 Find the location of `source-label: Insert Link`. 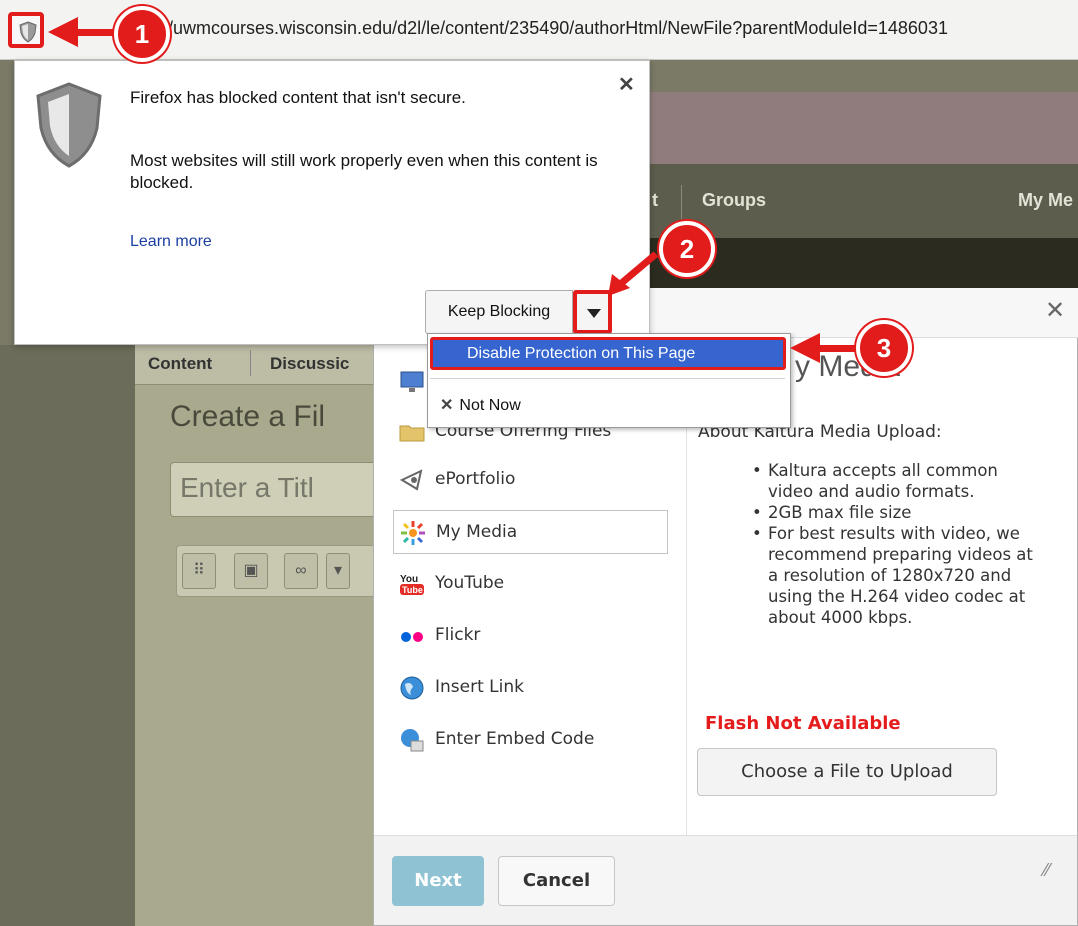

source-label: Insert Link is located at coordinates (479, 687).